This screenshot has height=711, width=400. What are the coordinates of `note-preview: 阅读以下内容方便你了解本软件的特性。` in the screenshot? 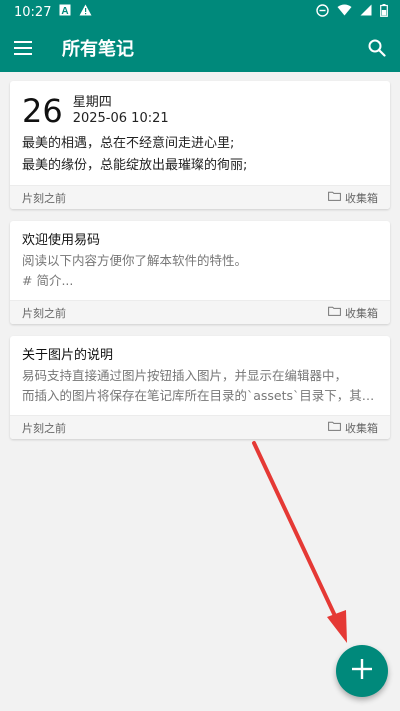 It's located at (135, 260).